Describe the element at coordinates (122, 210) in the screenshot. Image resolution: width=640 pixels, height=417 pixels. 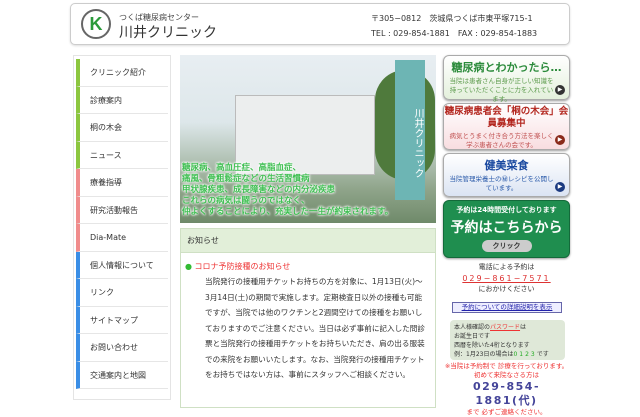
I see `sidebar-item: 研究活動報告` at that location.